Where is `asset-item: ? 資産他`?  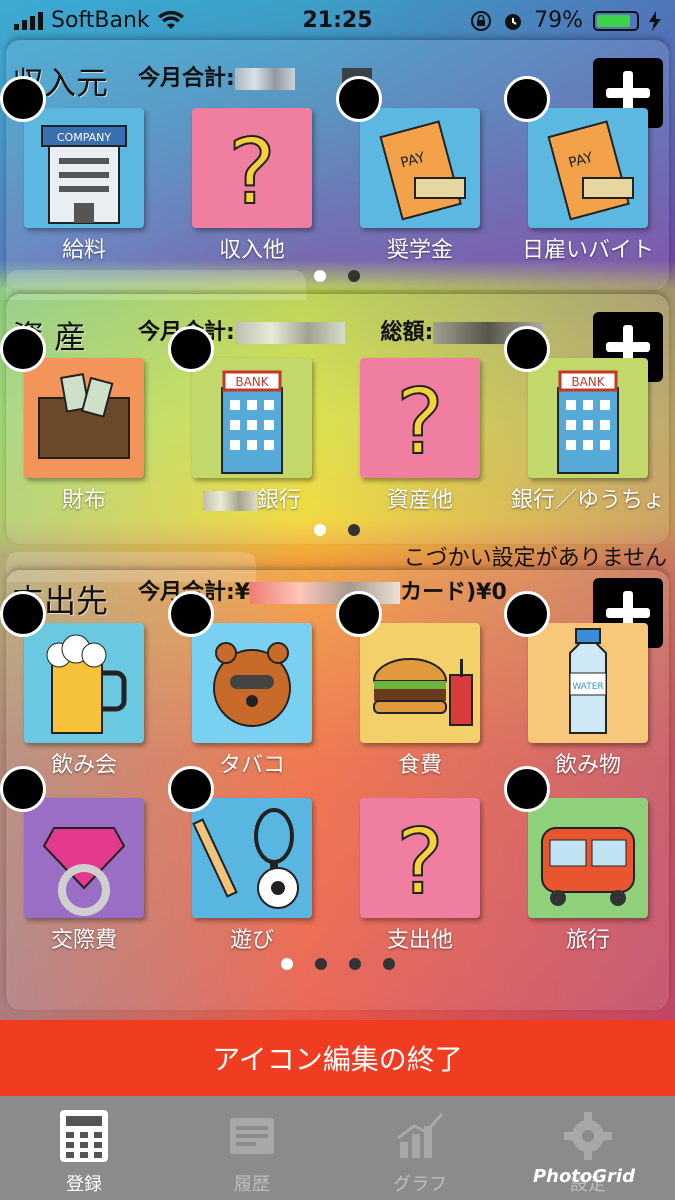 asset-item: ? 資産他 is located at coordinates (426, 426).